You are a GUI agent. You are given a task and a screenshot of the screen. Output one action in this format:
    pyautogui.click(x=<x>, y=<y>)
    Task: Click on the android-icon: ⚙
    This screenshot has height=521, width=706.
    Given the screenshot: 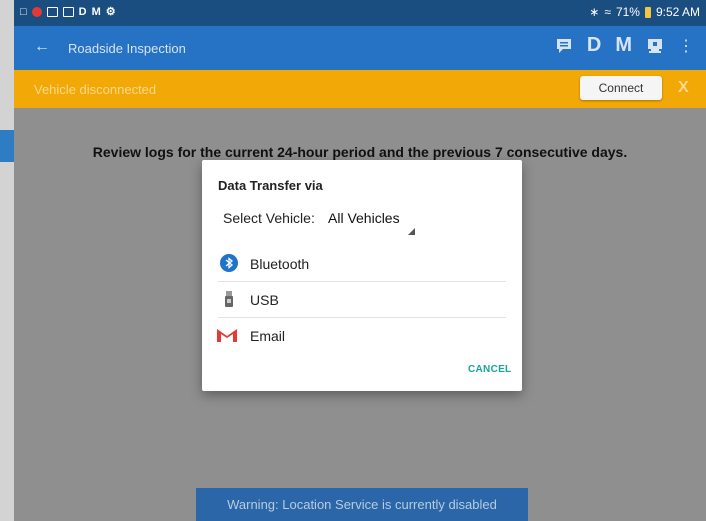 What is the action you would take?
    pyautogui.click(x=110, y=12)
    